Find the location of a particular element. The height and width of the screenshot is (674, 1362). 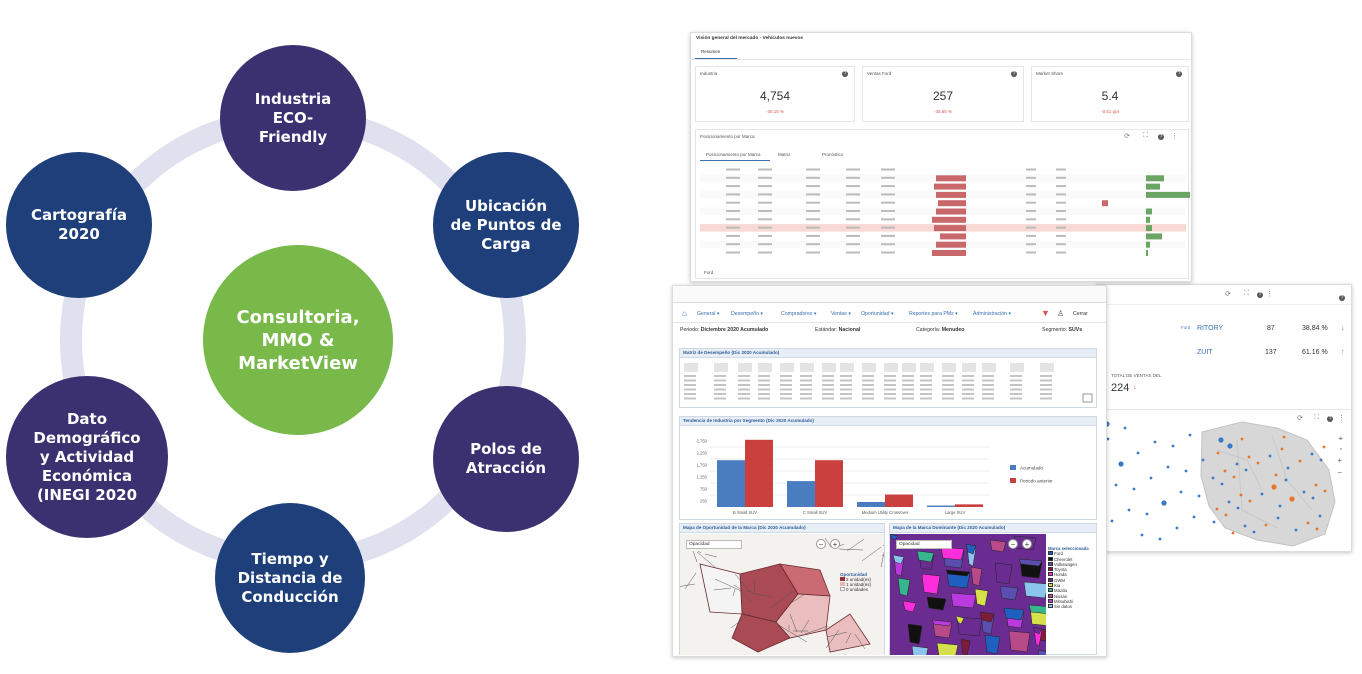

filter-categoria: Categoría: Menudeo is located at coordinates (940, 330).